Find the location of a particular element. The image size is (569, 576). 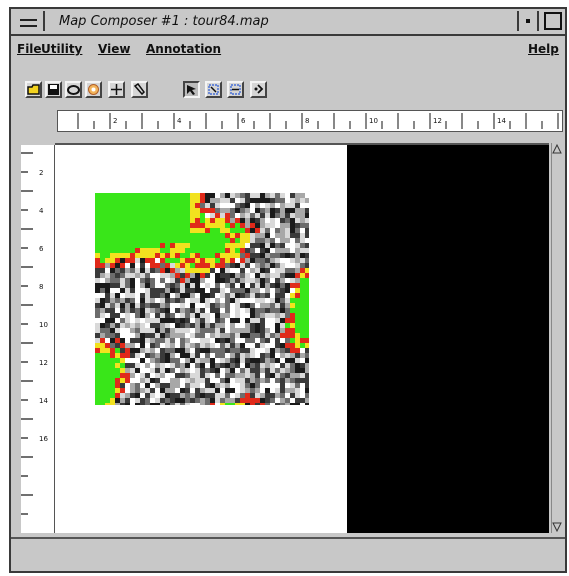

maximize-button is located at coordinates (552, 21).